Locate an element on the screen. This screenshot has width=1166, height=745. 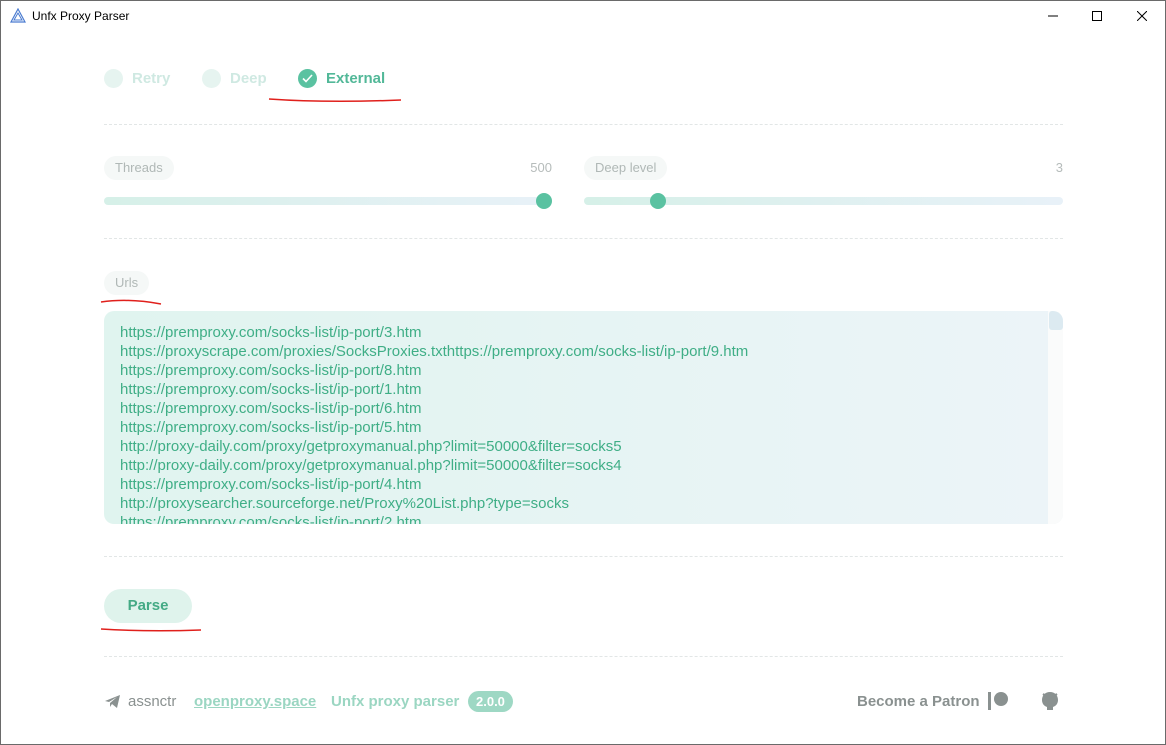
maximize-icon is located at coordinates (1097, 16).